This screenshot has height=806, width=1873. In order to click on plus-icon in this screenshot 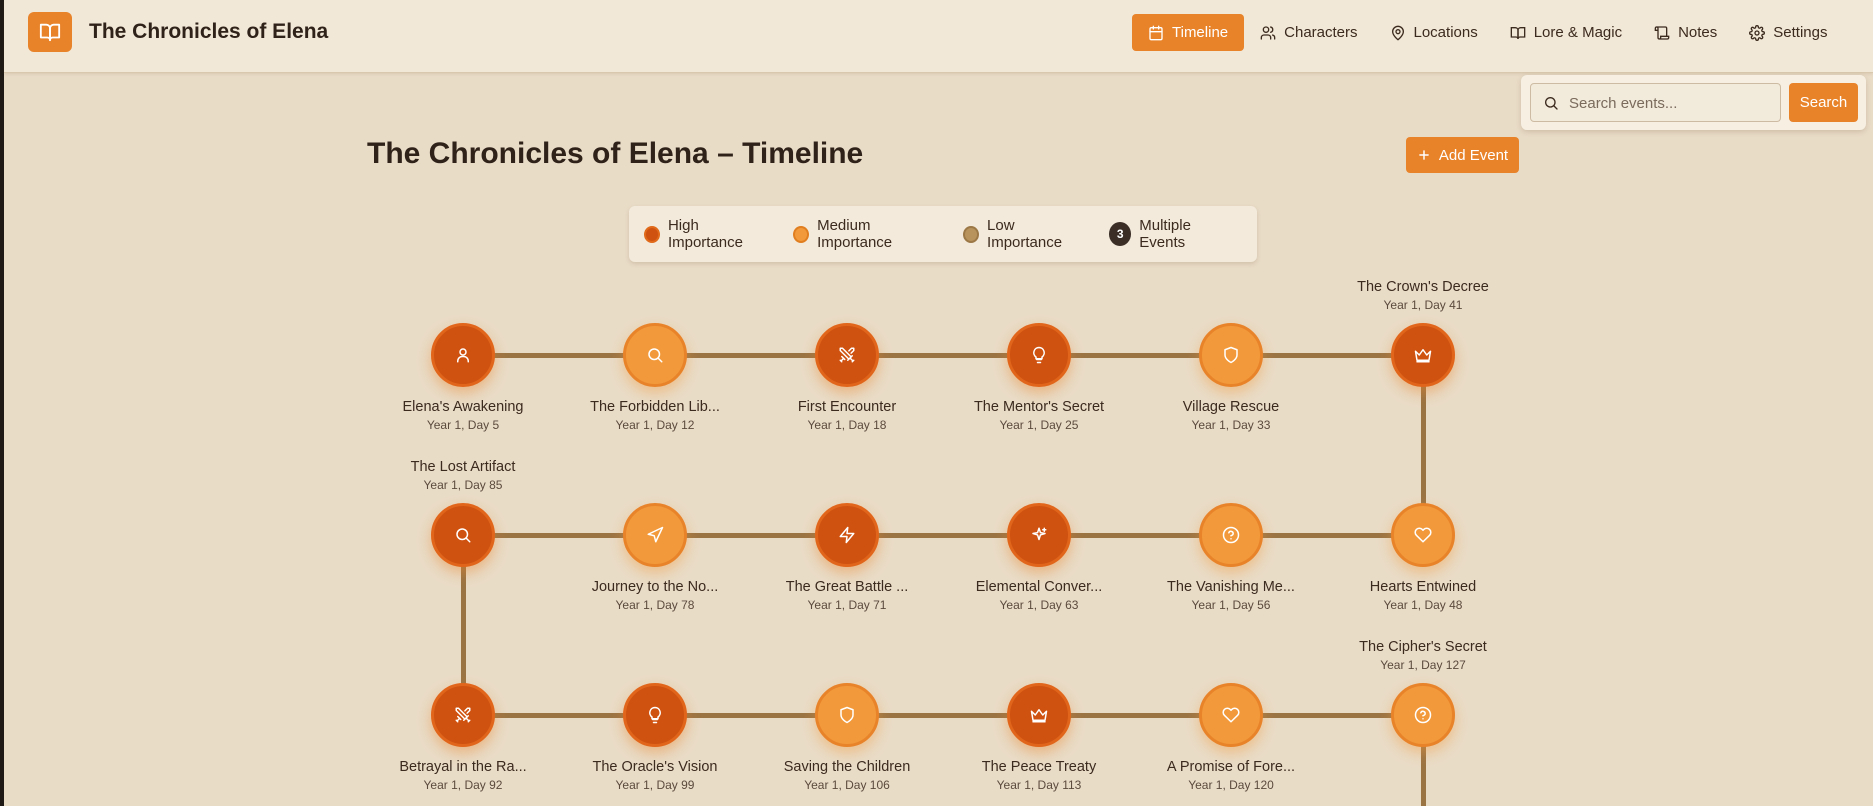, I will do `click(1424, 155)`.